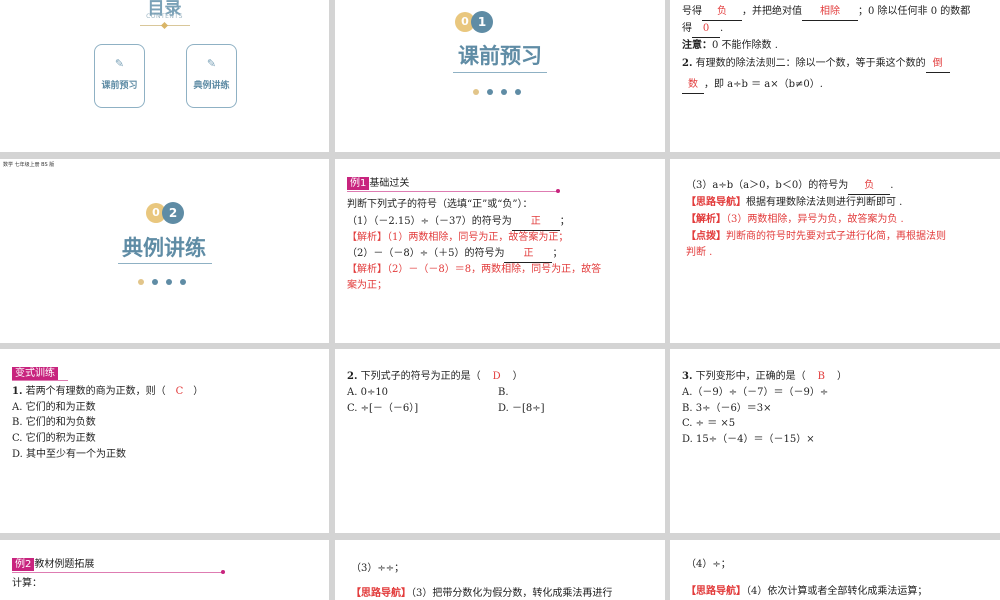 The width and height of the screenshot is (1000, 600). Describe the element at coordinates (211, 86) in the screenshot. I see `toc-card-label: 典例讲练` at that location.